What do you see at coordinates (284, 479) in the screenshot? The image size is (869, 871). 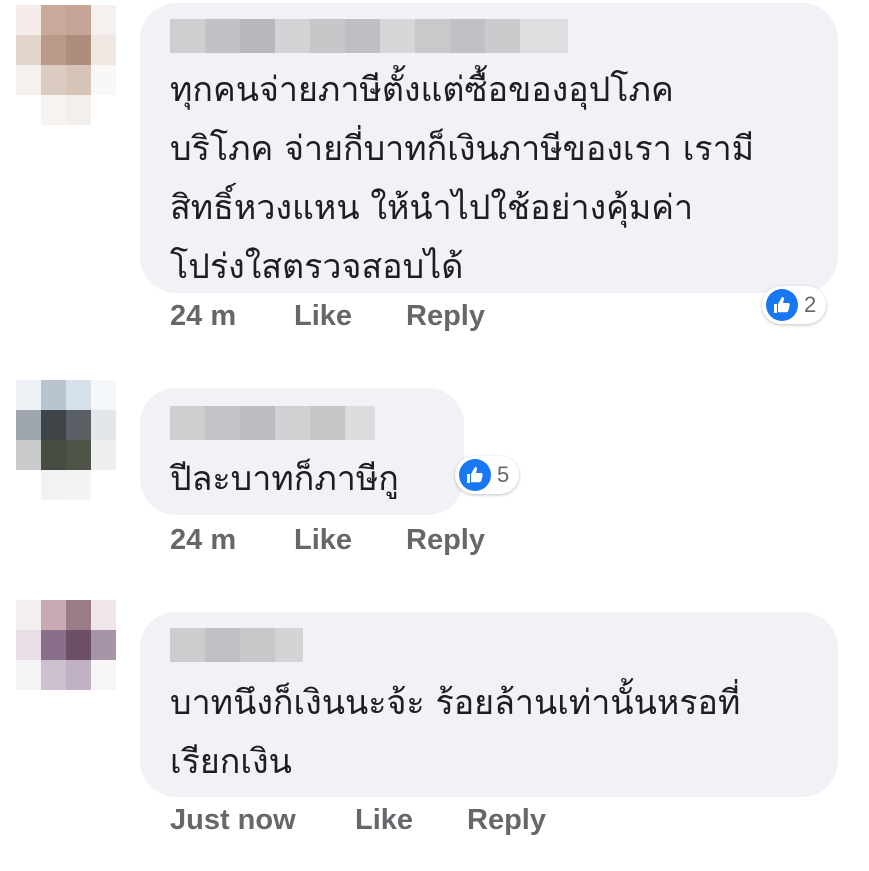 I see `comment-text: ปีละบาทก็ภาษีกู` at bounding box center [284, 479].